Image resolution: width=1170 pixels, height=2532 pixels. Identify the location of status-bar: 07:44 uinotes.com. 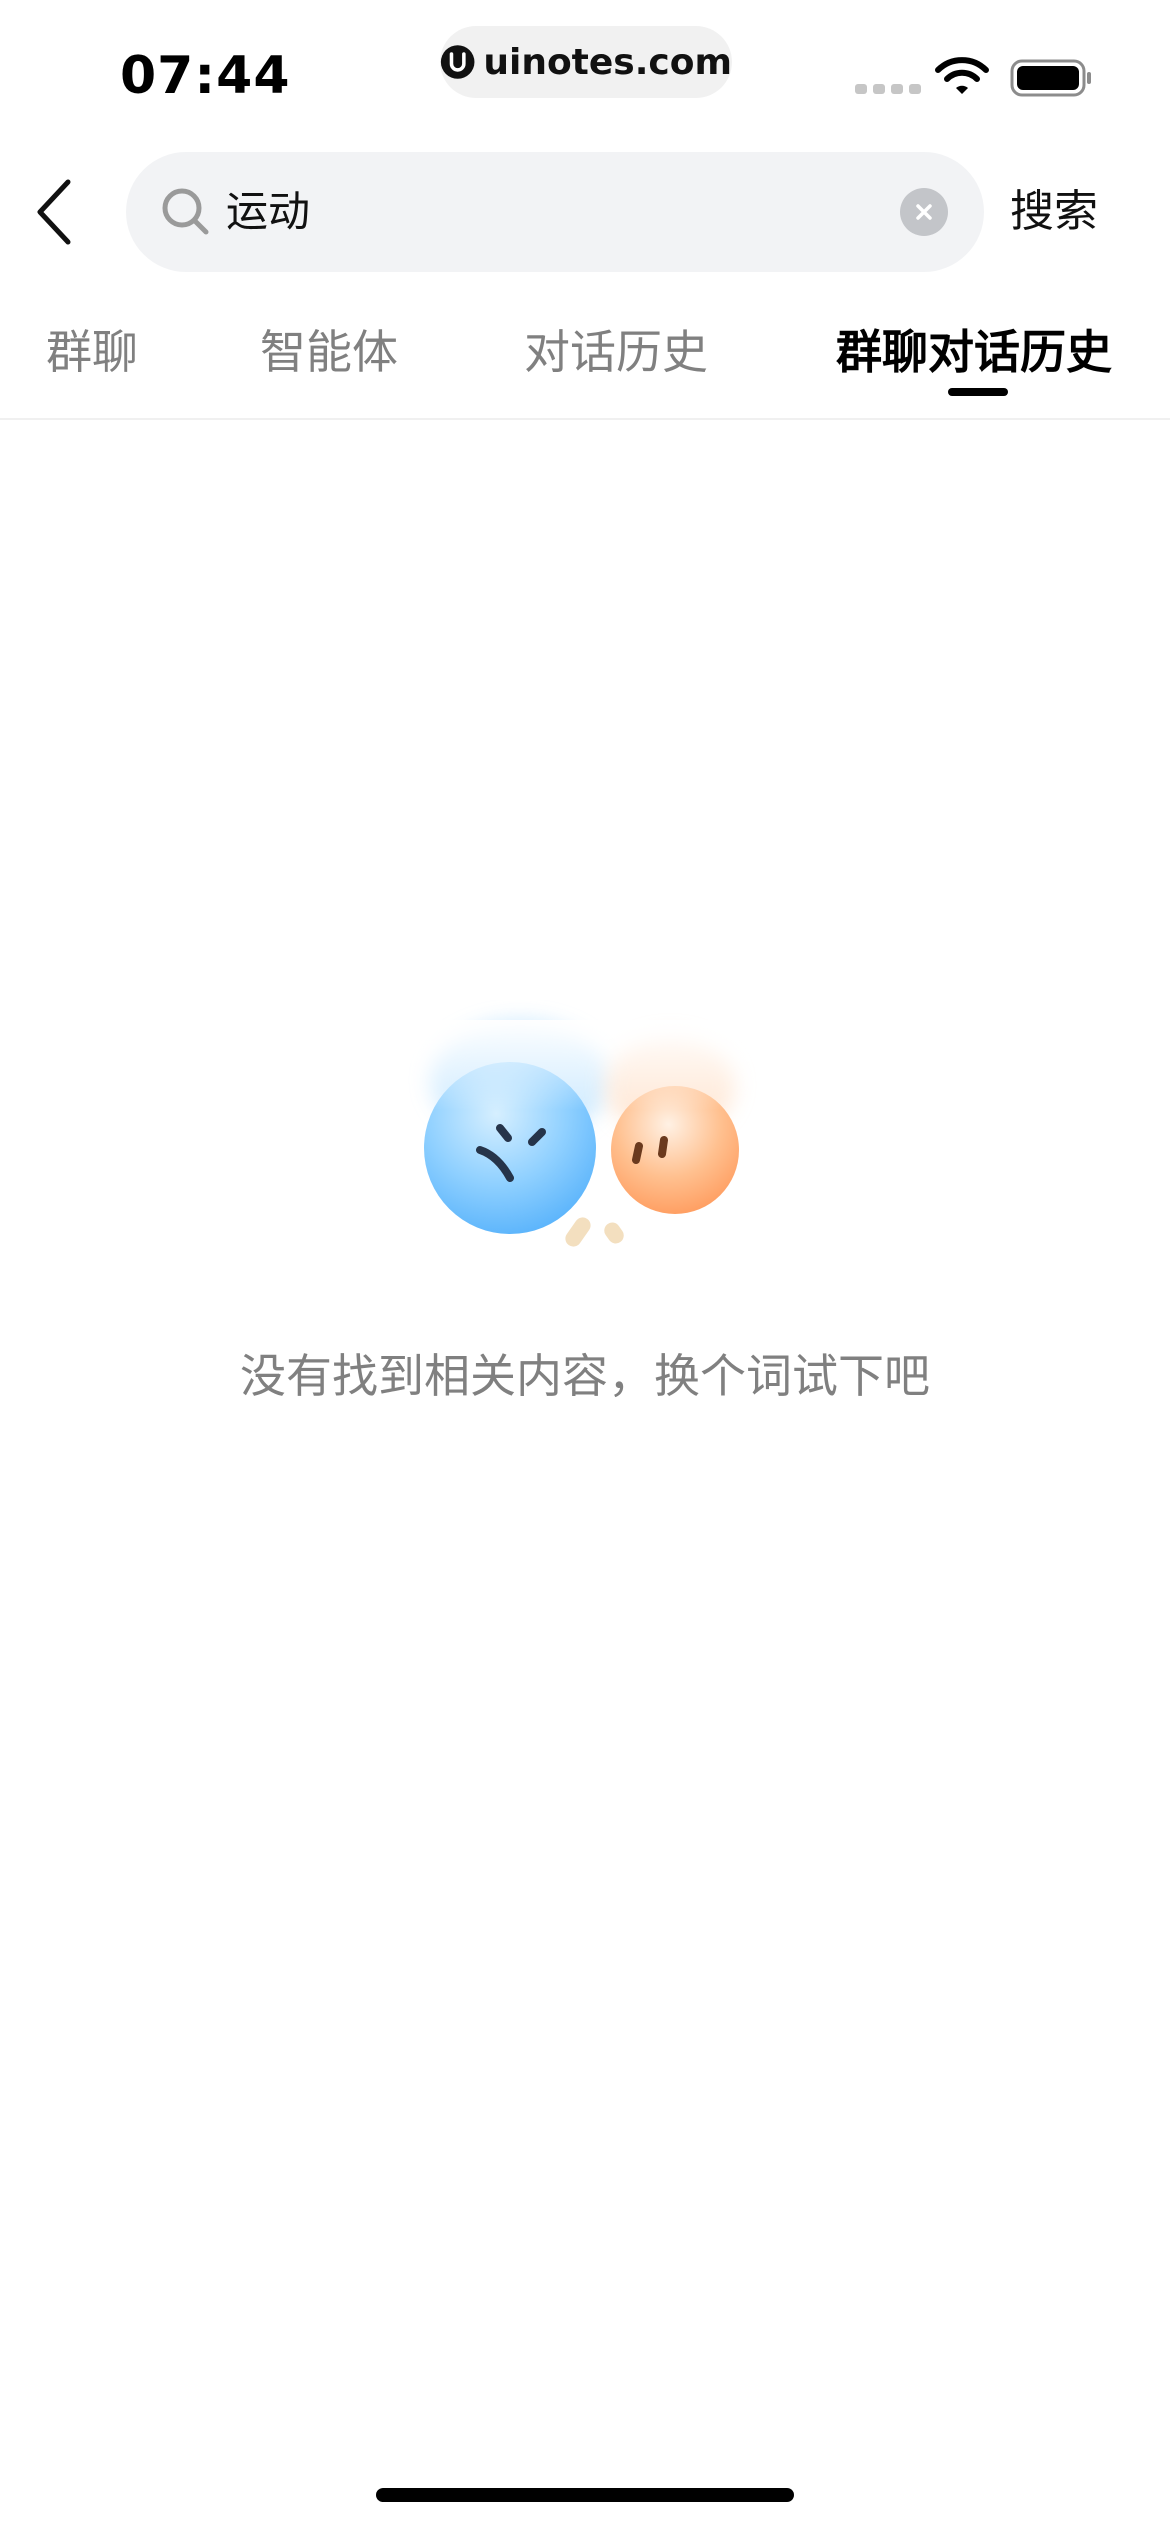
(585, 70).